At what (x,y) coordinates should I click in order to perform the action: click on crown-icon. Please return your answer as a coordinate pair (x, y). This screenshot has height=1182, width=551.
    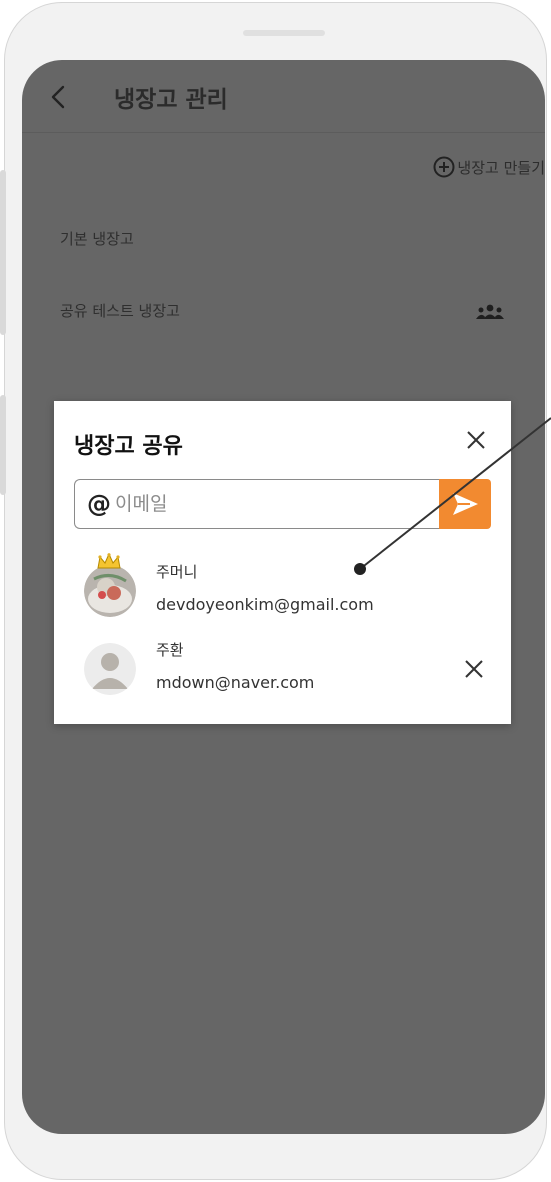
    Looking at the image, I should click on (109, 561).